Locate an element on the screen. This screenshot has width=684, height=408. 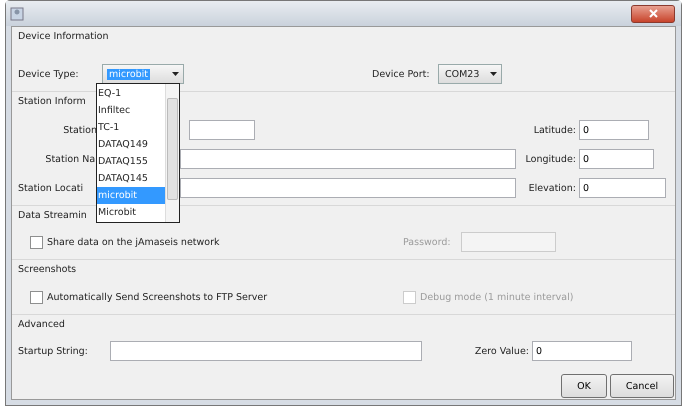
field-label: Longitude: is located at coordinates (550, 159).